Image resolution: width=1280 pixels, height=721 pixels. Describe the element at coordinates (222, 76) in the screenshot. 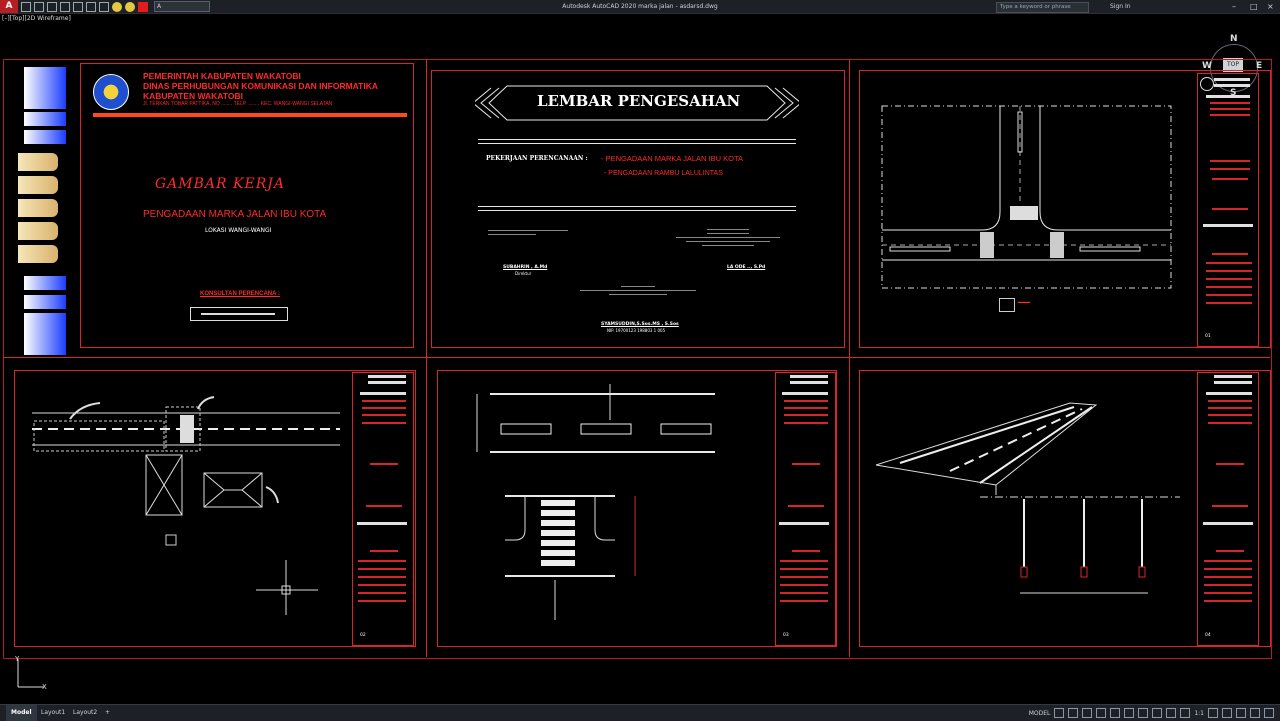

I see `cover-header-line1: PEMERINTAH KABUPATEN WAKATOBI` at that location.